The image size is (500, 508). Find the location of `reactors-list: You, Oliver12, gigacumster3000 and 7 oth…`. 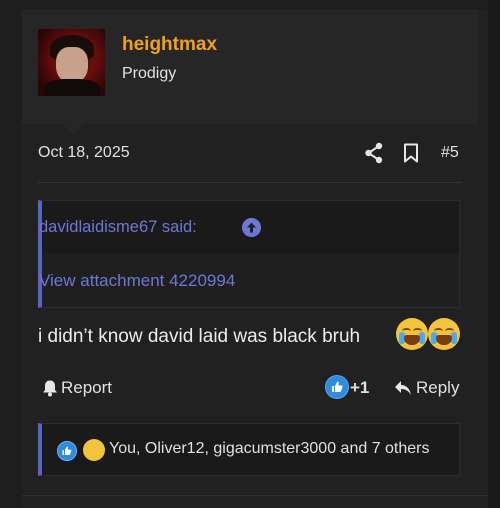

reactors-list: You, Oliver12, gigacumster3000 and 7 oth… is located at coordinates (269, 449).